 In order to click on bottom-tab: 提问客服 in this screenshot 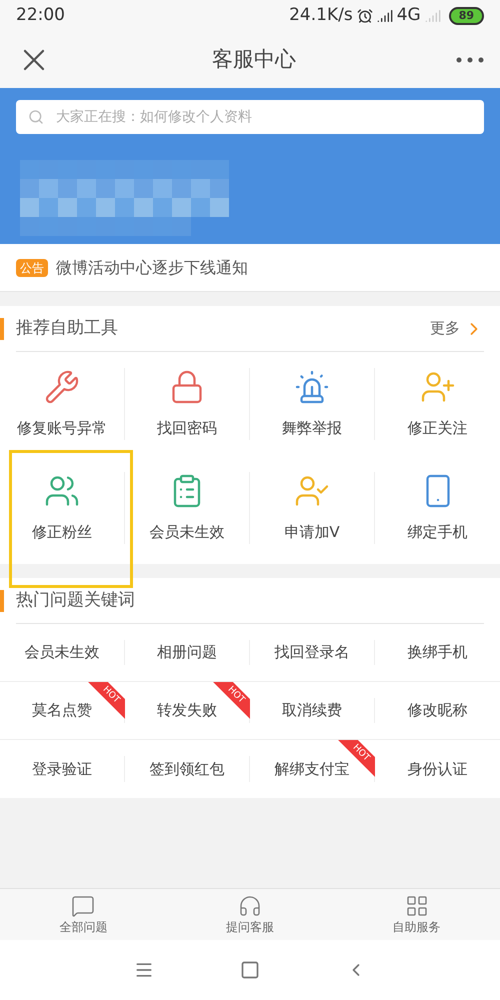, I will do `click(250, 914)`.